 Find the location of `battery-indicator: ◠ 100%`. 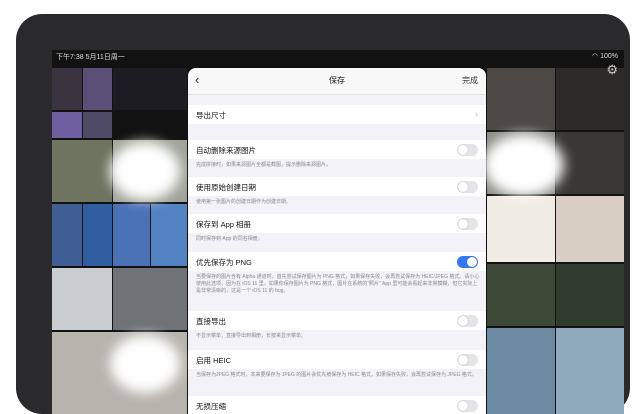

battery-indicator: ◠ 100% is located at coordinates (605, 56).